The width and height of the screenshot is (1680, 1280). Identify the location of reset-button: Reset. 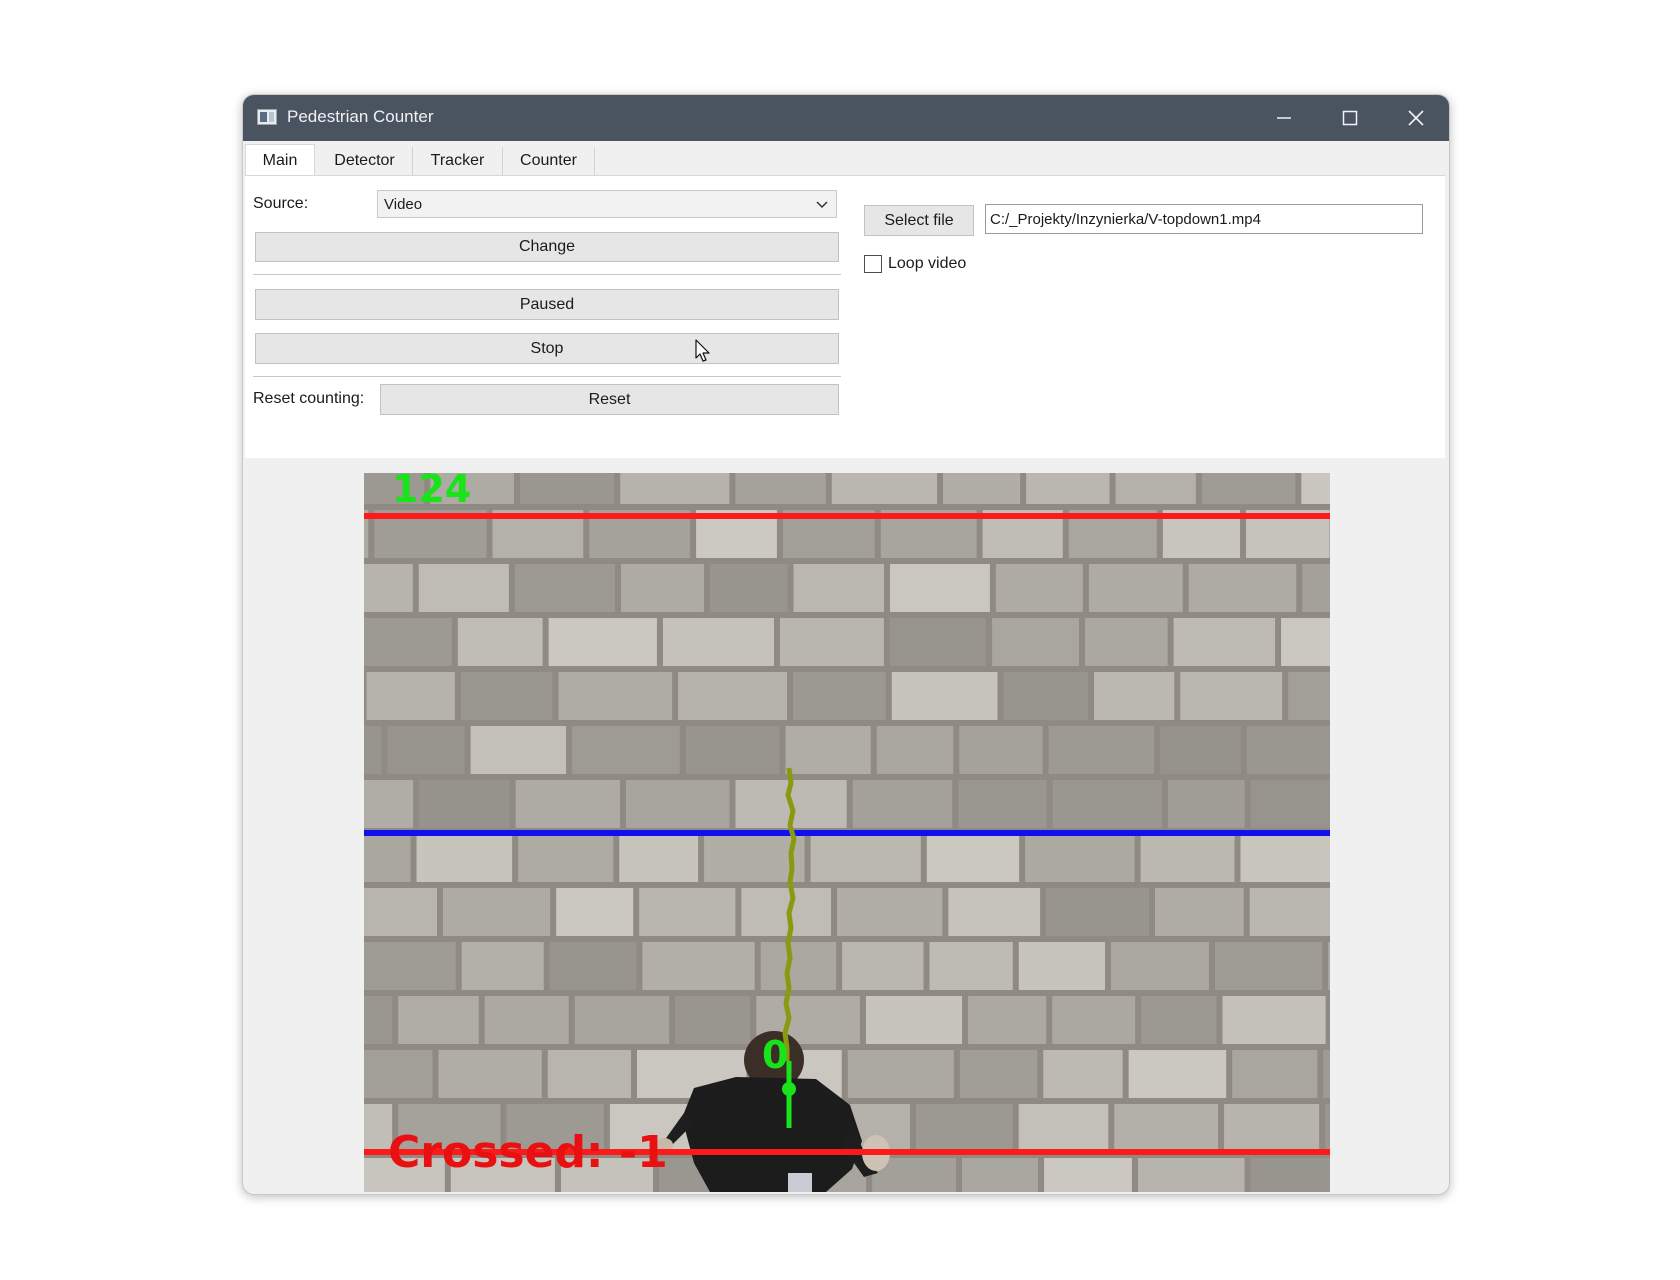
(609, 399).